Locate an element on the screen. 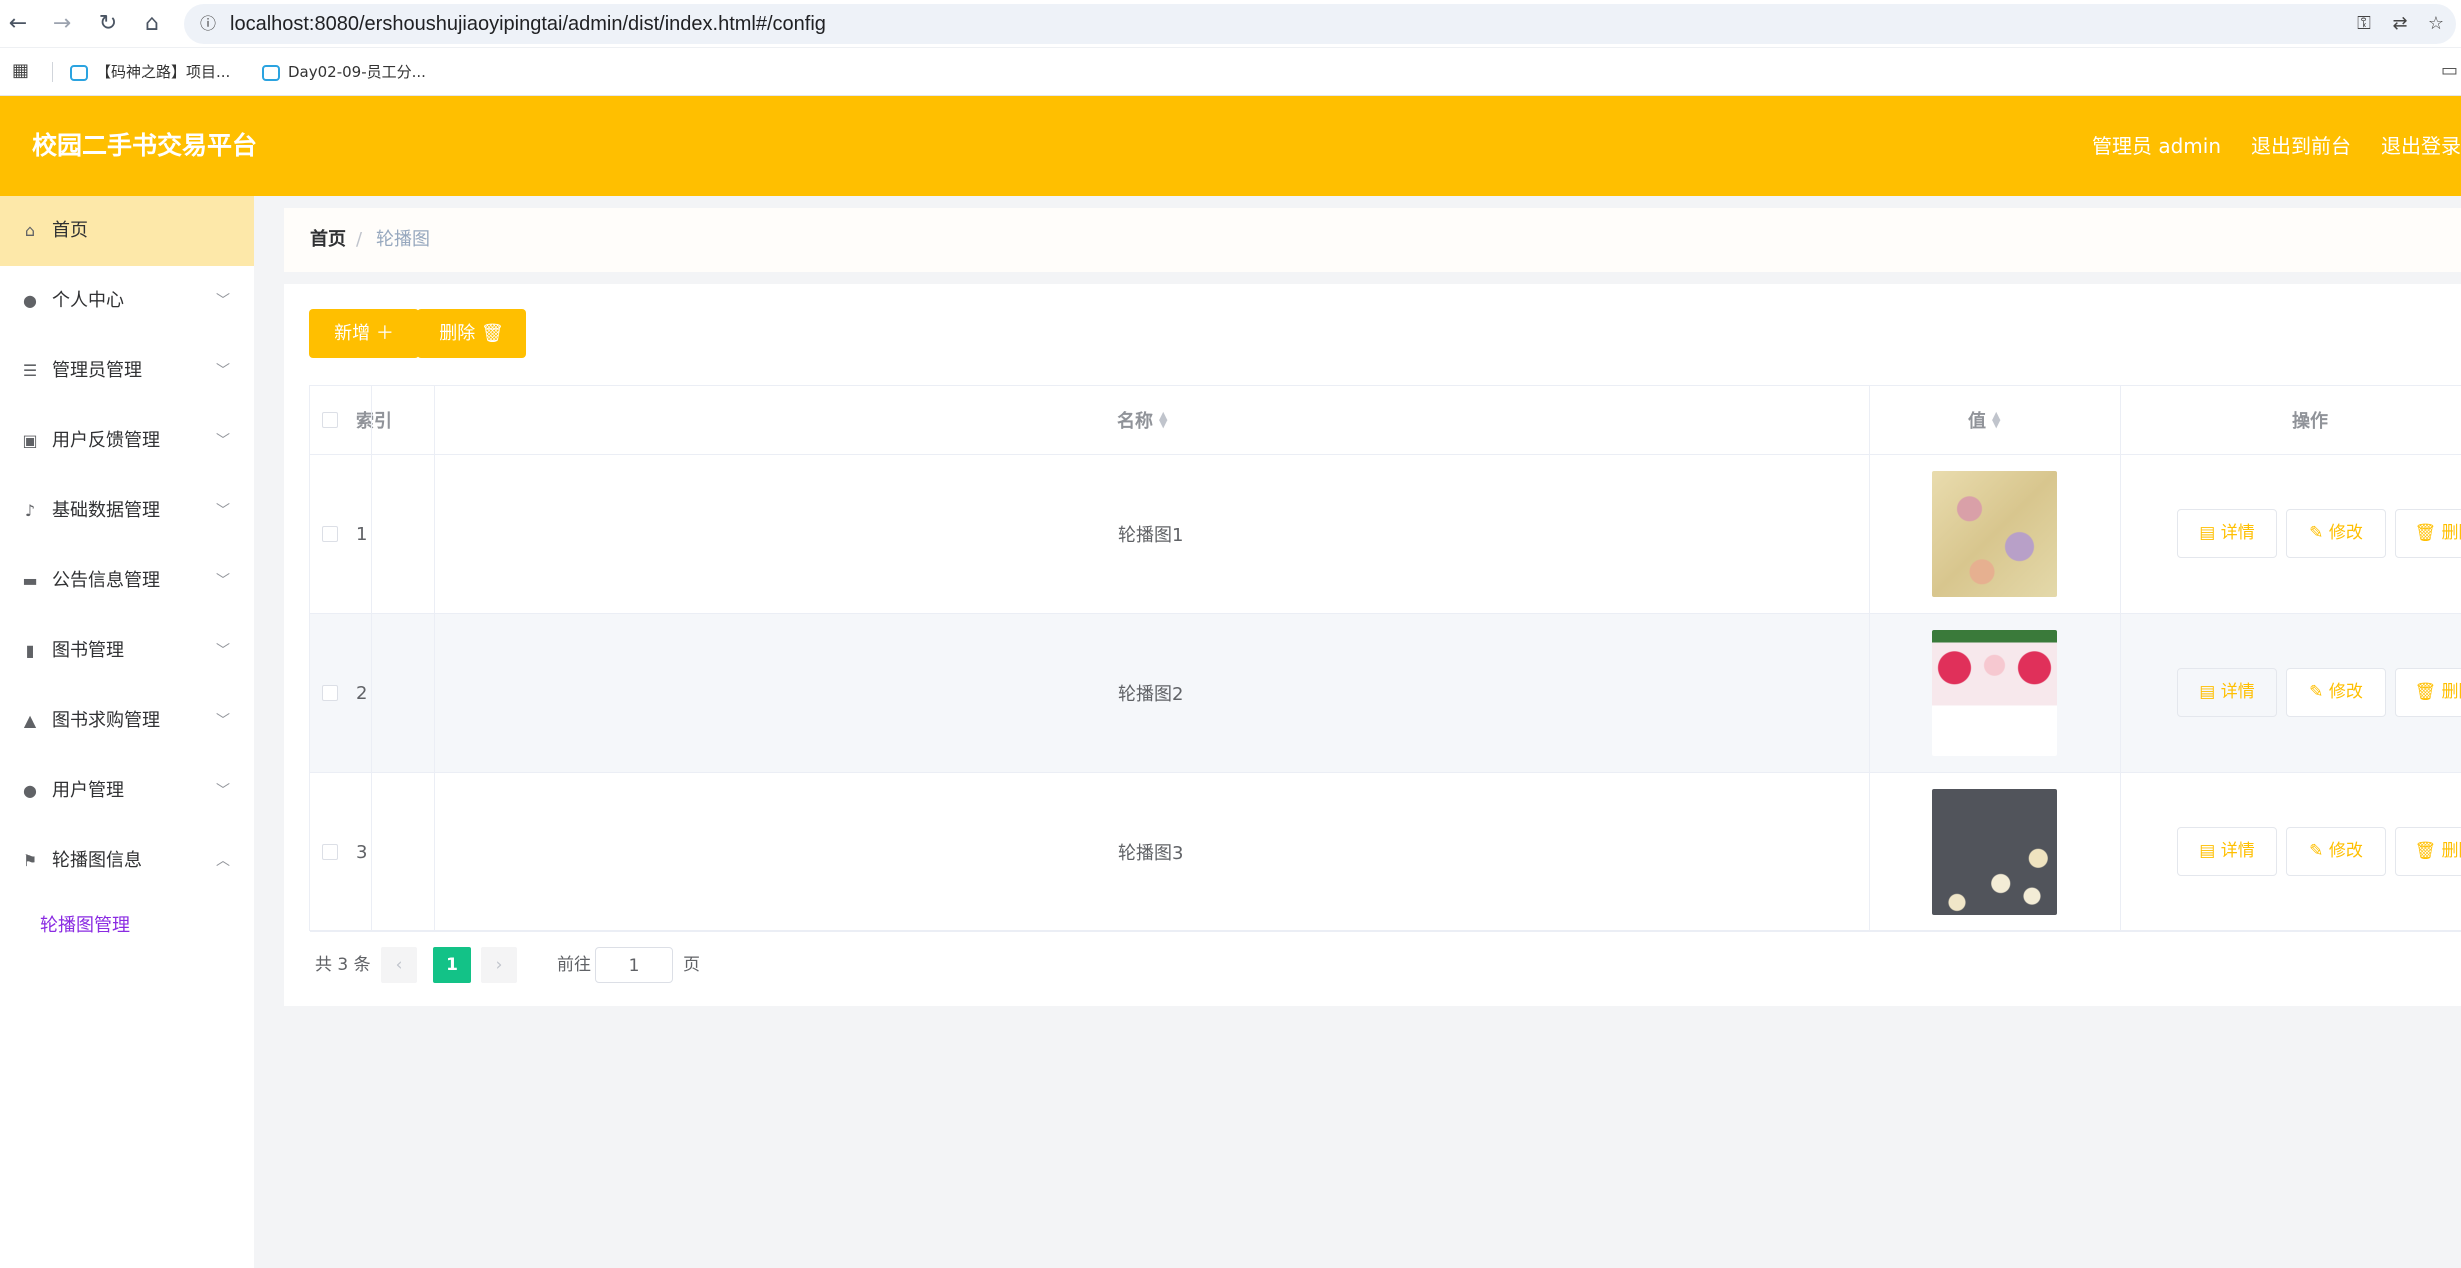 The image size is (2461, 1268). breadcrumb-home: 首页 is located at coordinates (328, 240).